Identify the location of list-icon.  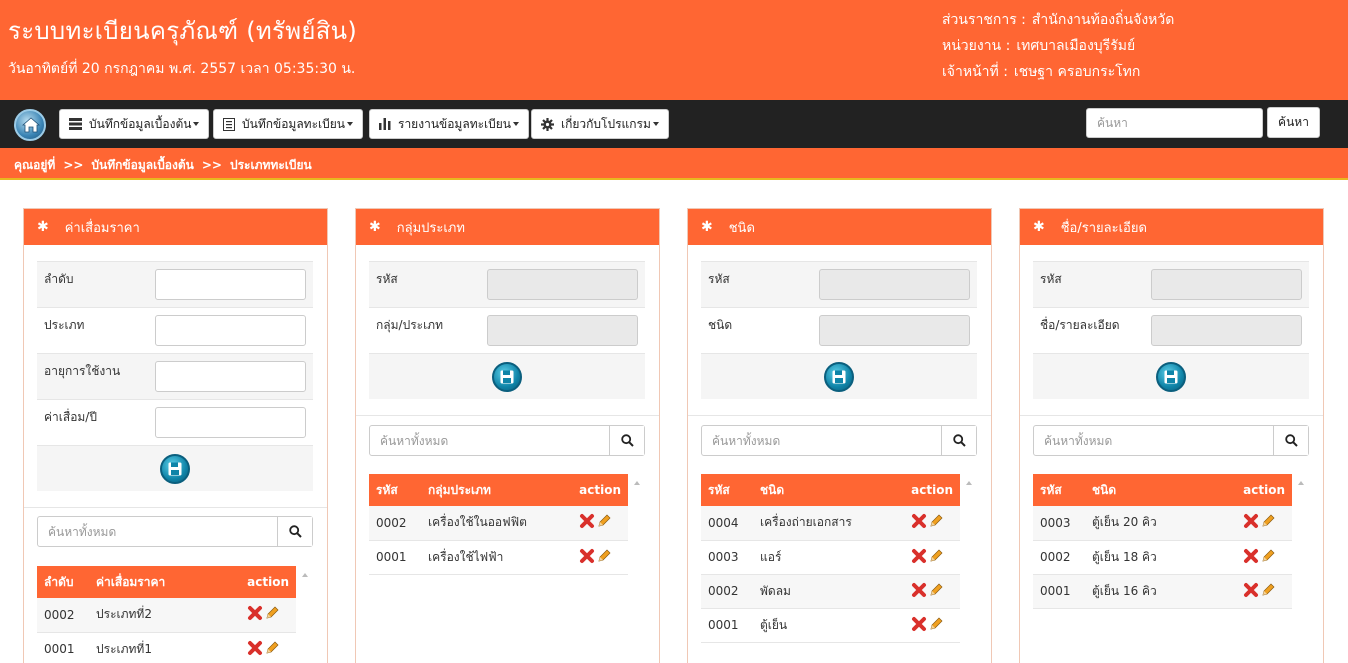
(229, 124).